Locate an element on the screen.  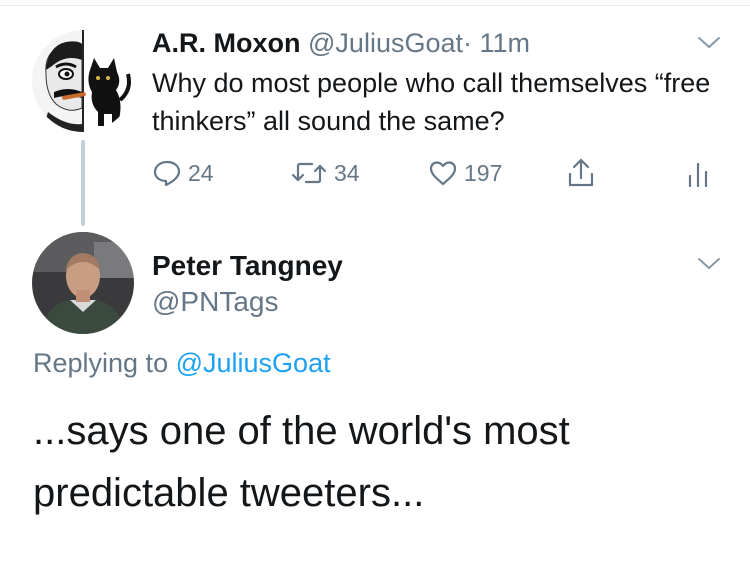
reply-avatar is located at coordinates (83, 283).